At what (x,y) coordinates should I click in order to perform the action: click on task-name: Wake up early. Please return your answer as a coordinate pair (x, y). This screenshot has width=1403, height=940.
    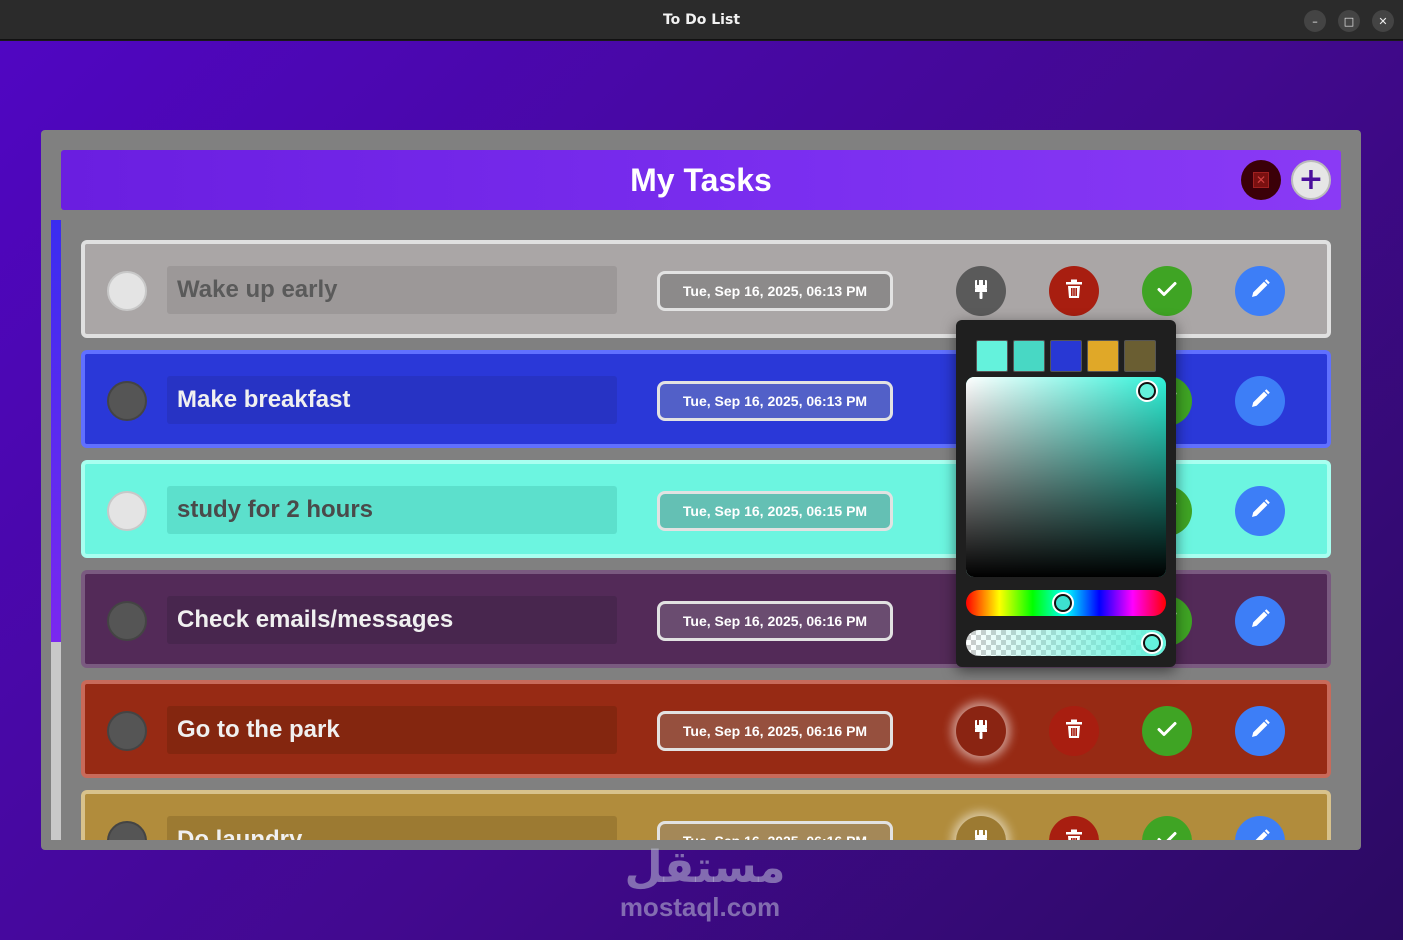
    Looking at the image, I should click on (392, 290).